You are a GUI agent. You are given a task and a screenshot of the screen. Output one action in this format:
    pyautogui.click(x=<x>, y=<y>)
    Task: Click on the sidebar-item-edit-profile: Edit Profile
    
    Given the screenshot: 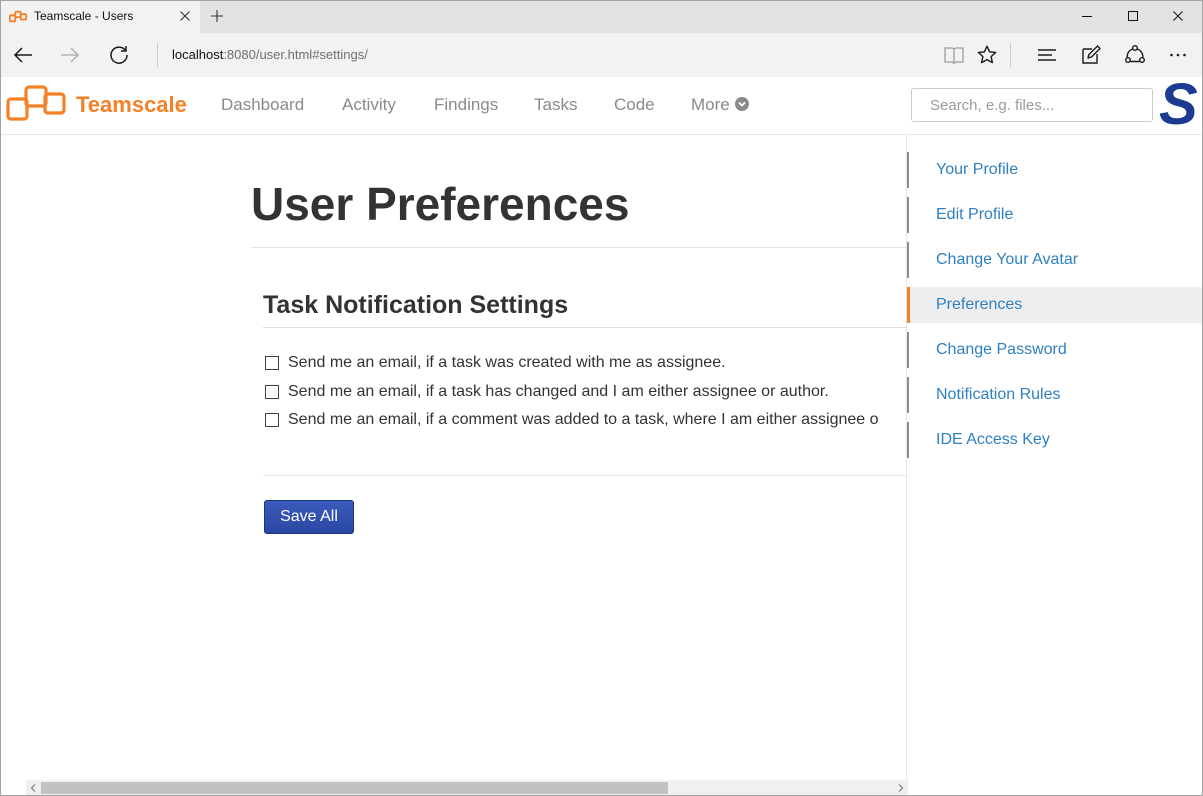 What is the action you would take?
    pyautogui.click(x=1055, y=215)
    